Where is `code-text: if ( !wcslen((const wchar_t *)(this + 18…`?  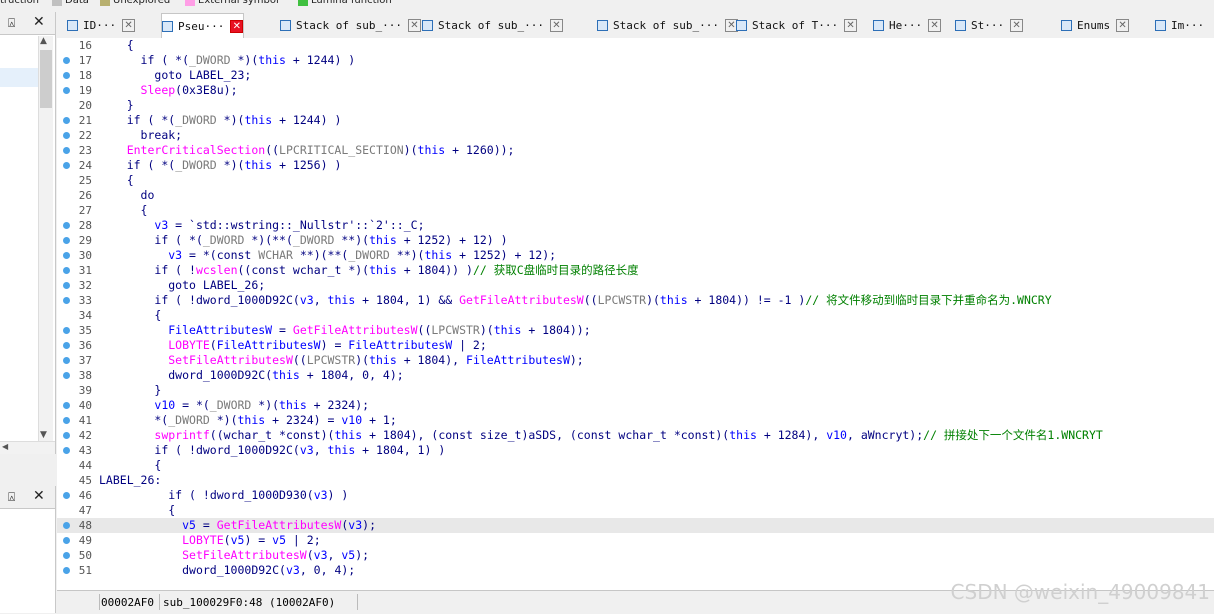 code-text: if ( !wcslen((const wchar_t *)(this + 18… is located at coordinates (396, 270).